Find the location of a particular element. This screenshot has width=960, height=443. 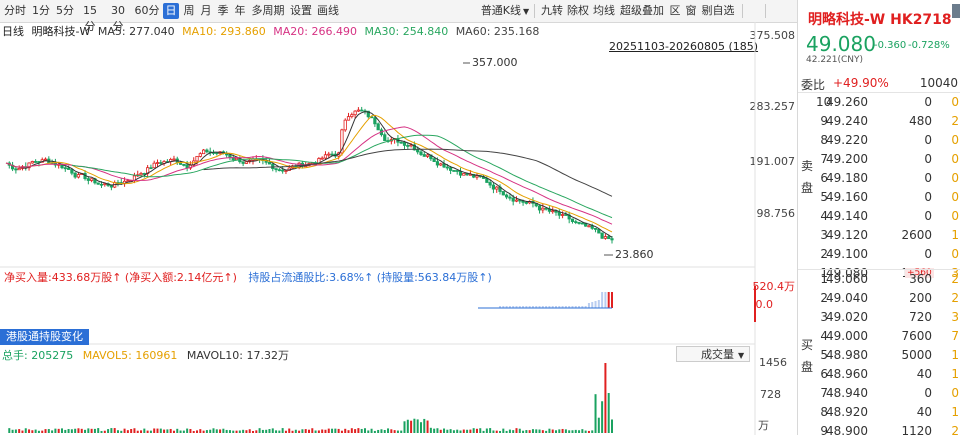

orderbook-row: 7 49.200 0 0 is located at coordinates (879, 161).